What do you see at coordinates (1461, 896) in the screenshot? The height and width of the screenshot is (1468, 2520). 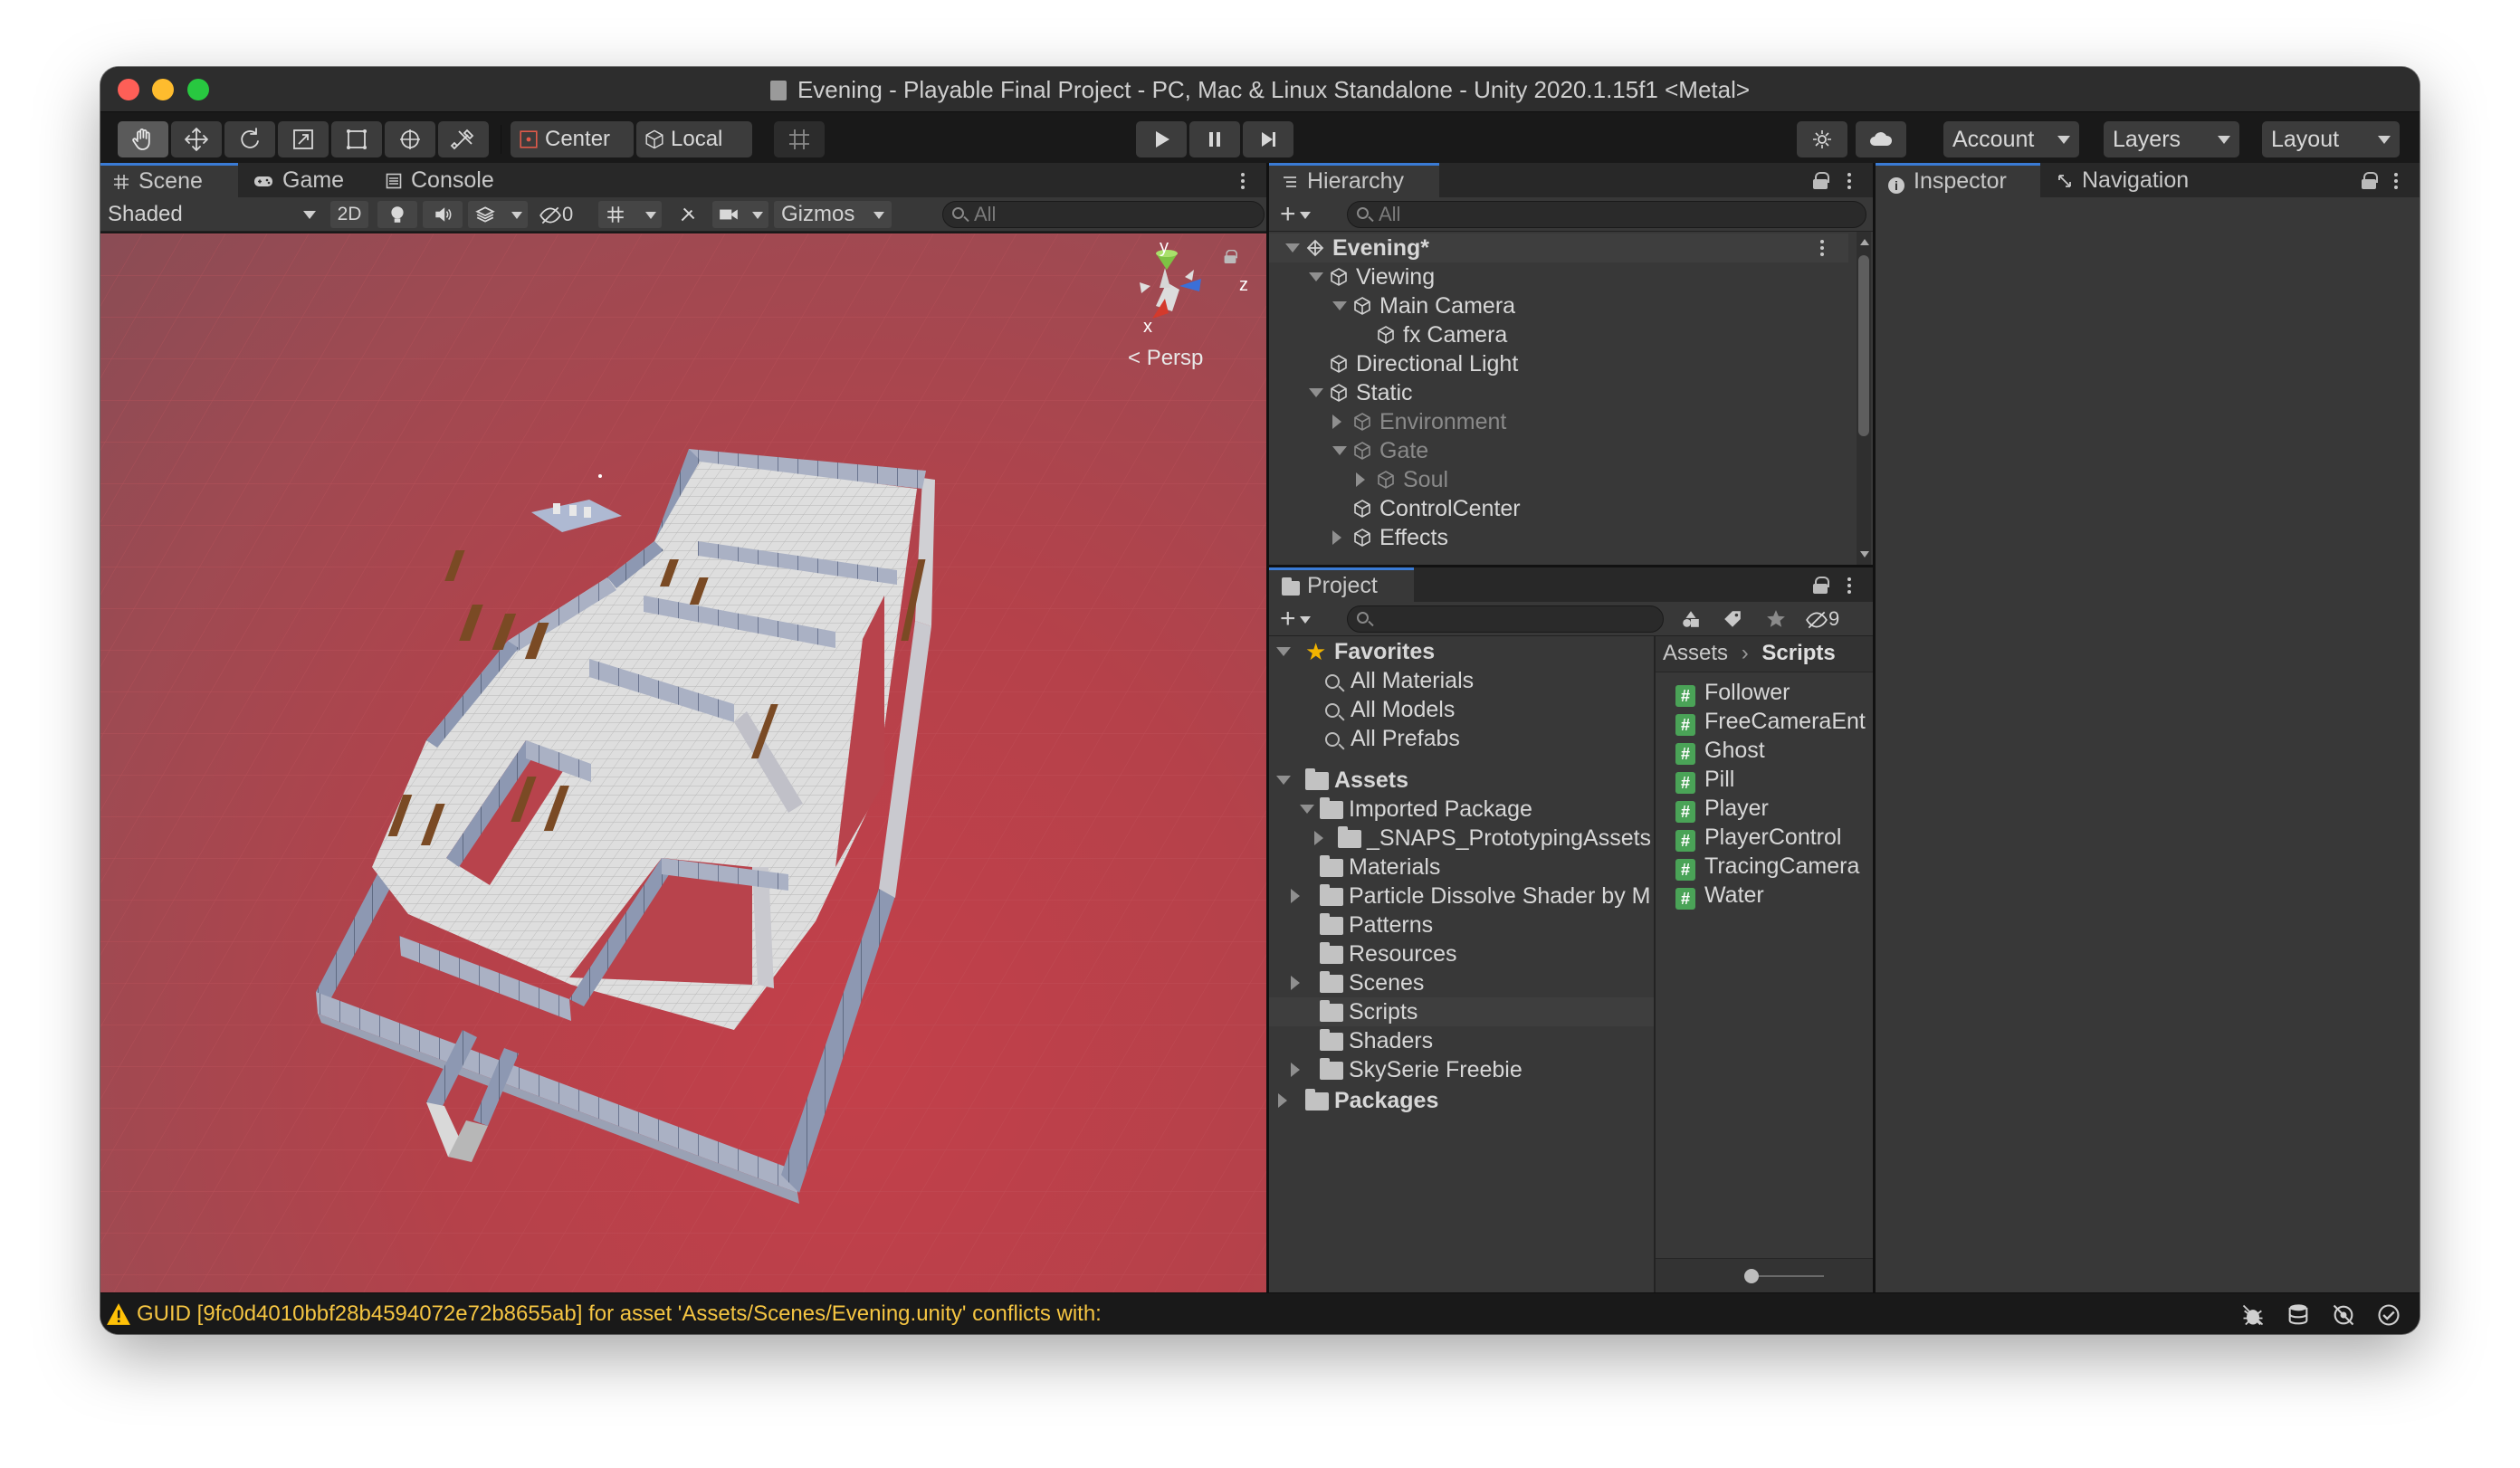 I see `folder-item: Particle Dissolve Shader by M` at bounding box center [1461, 896].